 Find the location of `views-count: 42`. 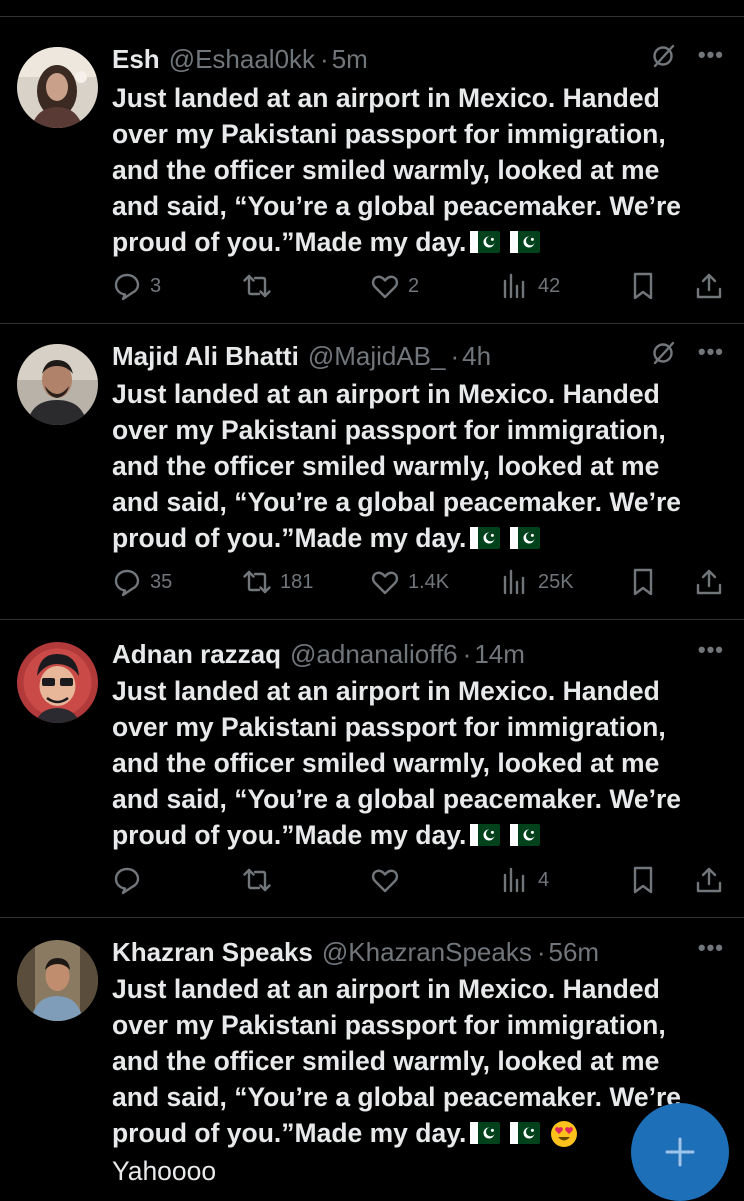

views-count: 42 is located at coordinates (549, 285).